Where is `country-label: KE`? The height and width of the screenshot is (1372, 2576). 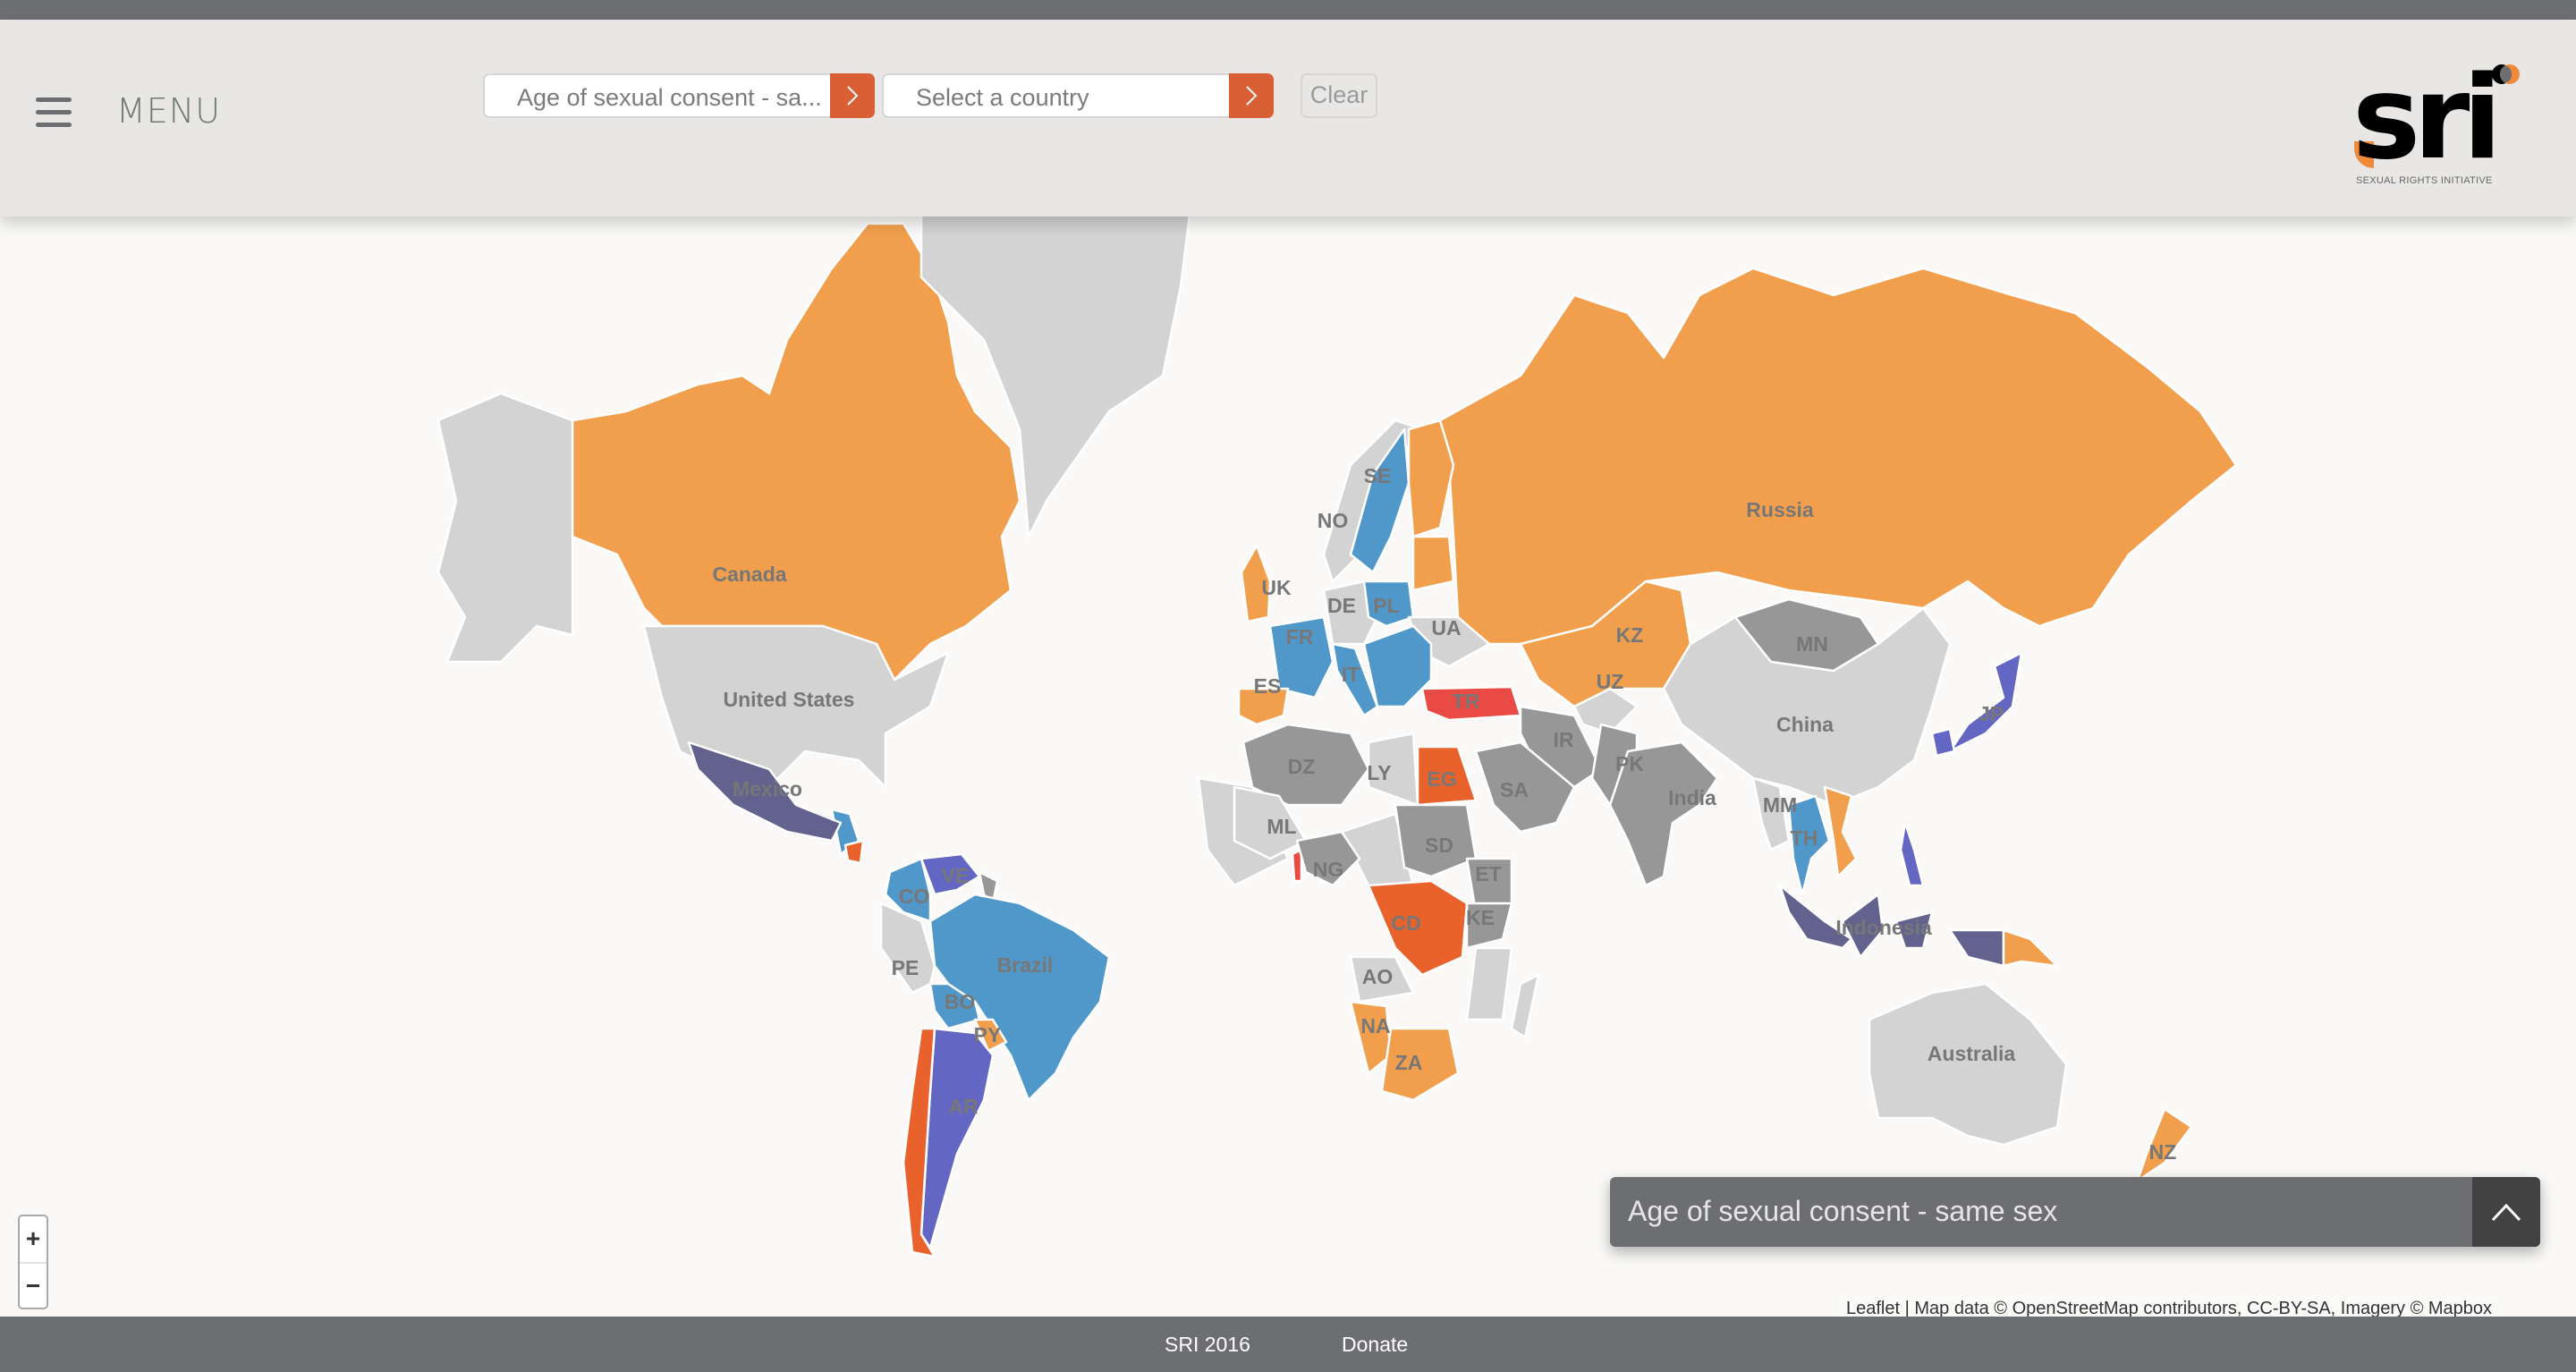
country-label: KE is located at coordinates (1480, 917).